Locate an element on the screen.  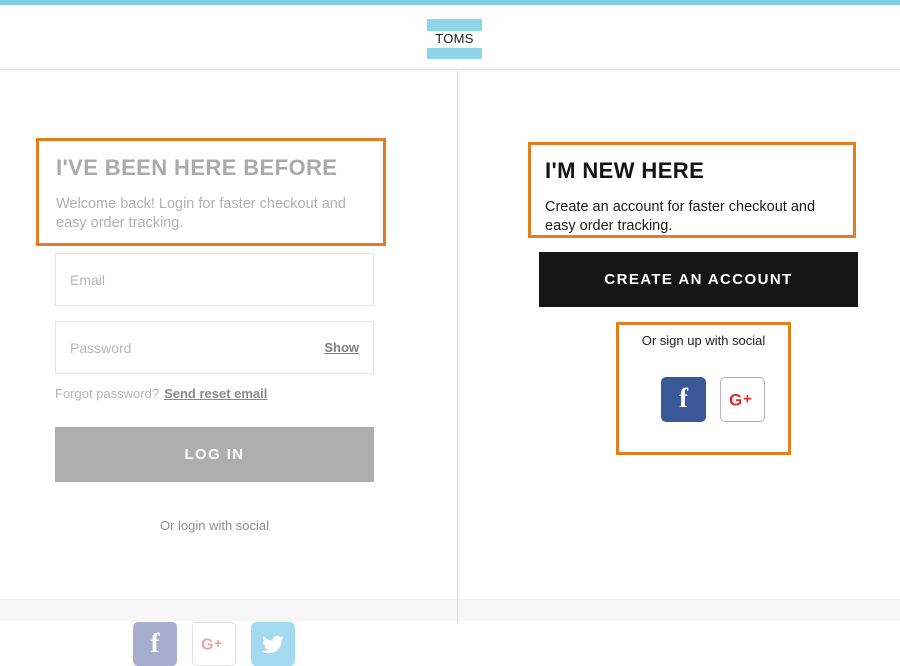
signup-social-caption: Or sign up with social is located at coordinates (703, 340).